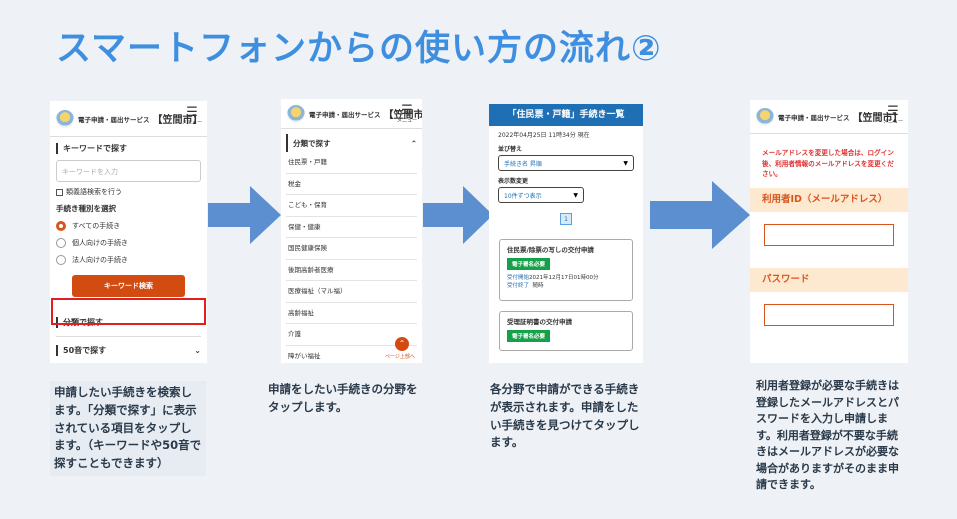 The width and height of the screenshot is (957, 519). Describe the element at coordinates (566, 285) in the screenshot. I see `reception-end: 受付終了 随時` at that location.